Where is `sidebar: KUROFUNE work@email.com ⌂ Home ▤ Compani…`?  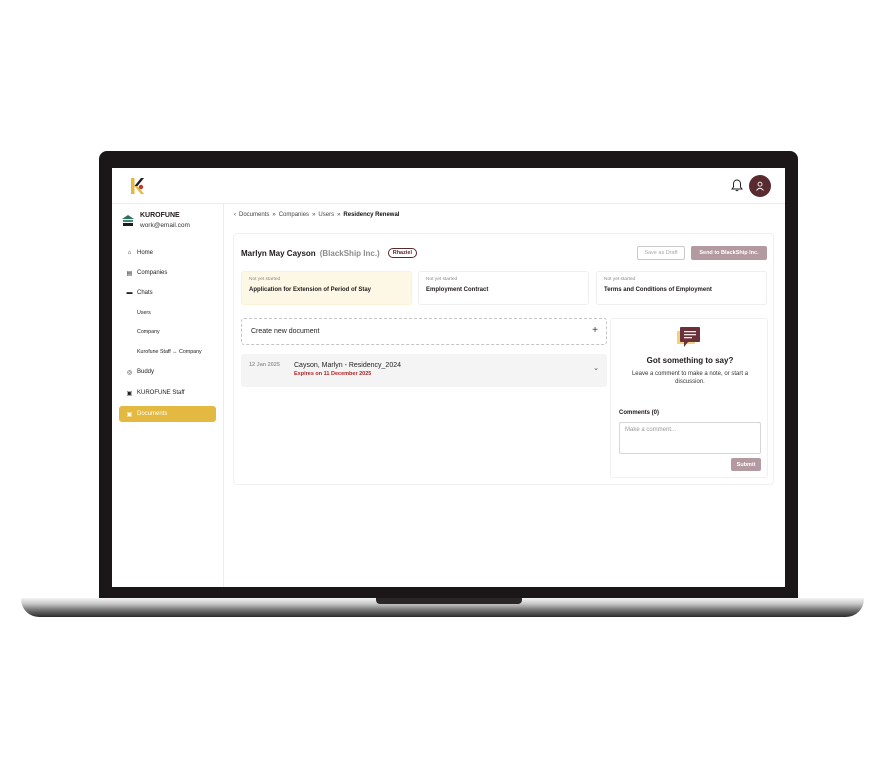 sidebar: KUROFUNE work@email.com ⌂ Home ▤ Compani… is located at coordinates (168, 395).